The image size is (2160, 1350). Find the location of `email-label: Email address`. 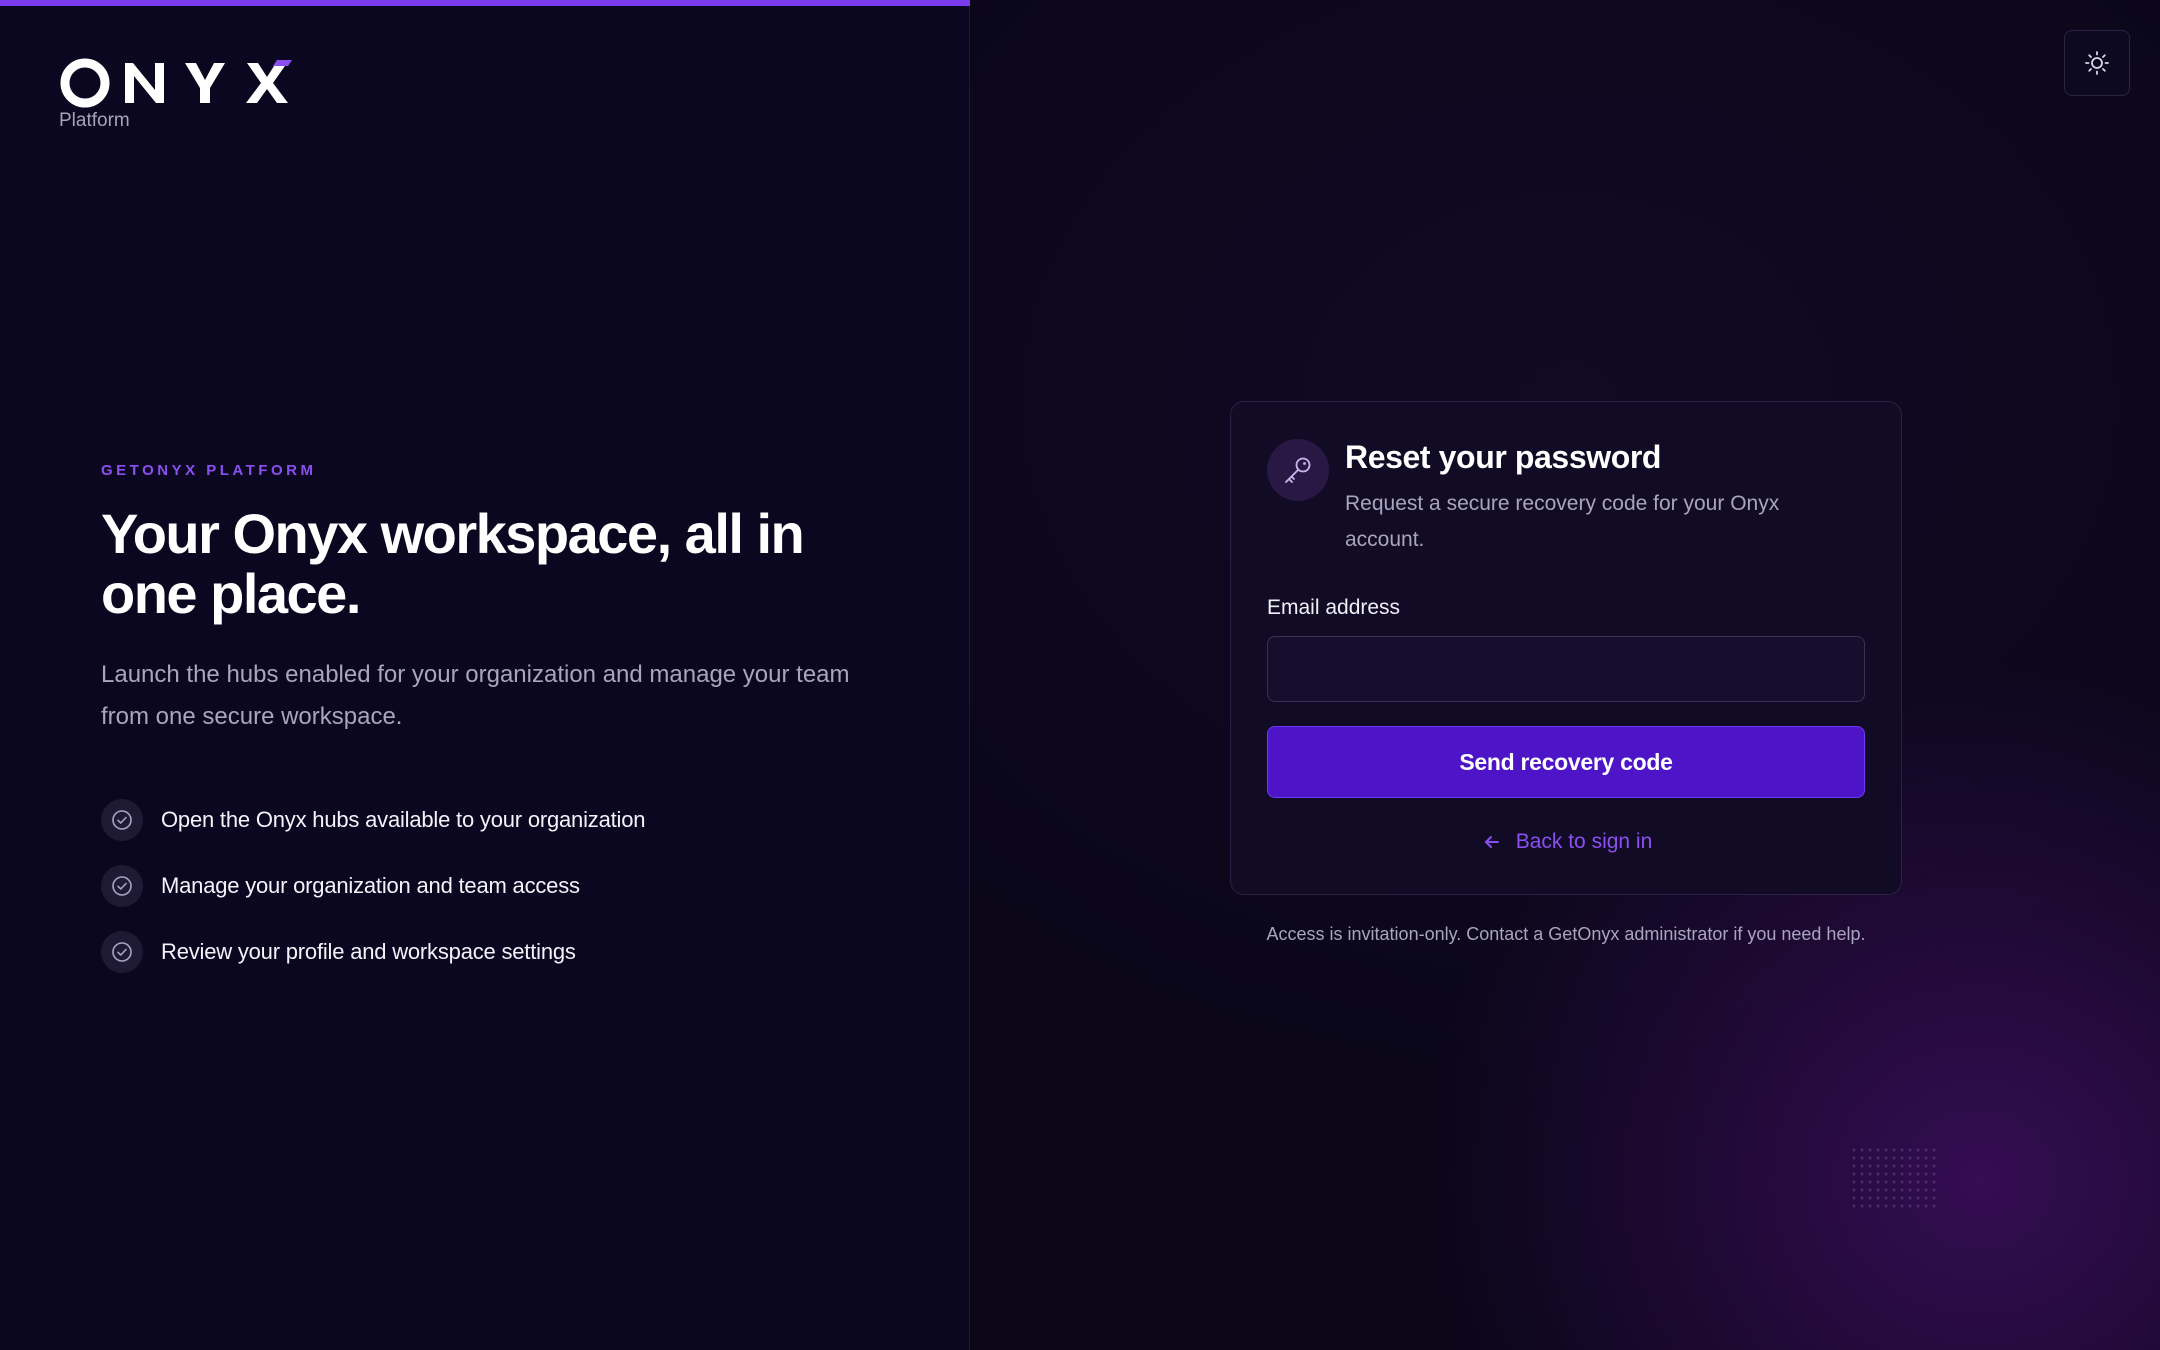

email-label: Email address is located at coordinates (1334, 607).